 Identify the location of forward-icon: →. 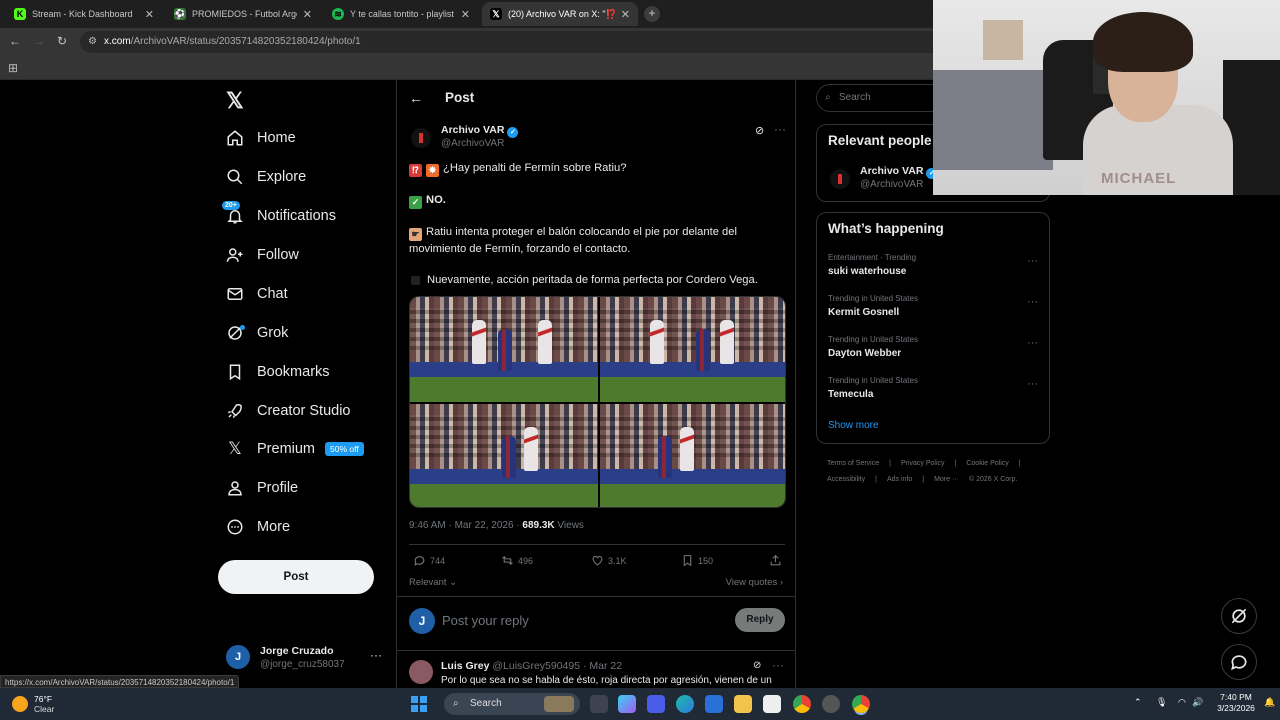
(39, 41).